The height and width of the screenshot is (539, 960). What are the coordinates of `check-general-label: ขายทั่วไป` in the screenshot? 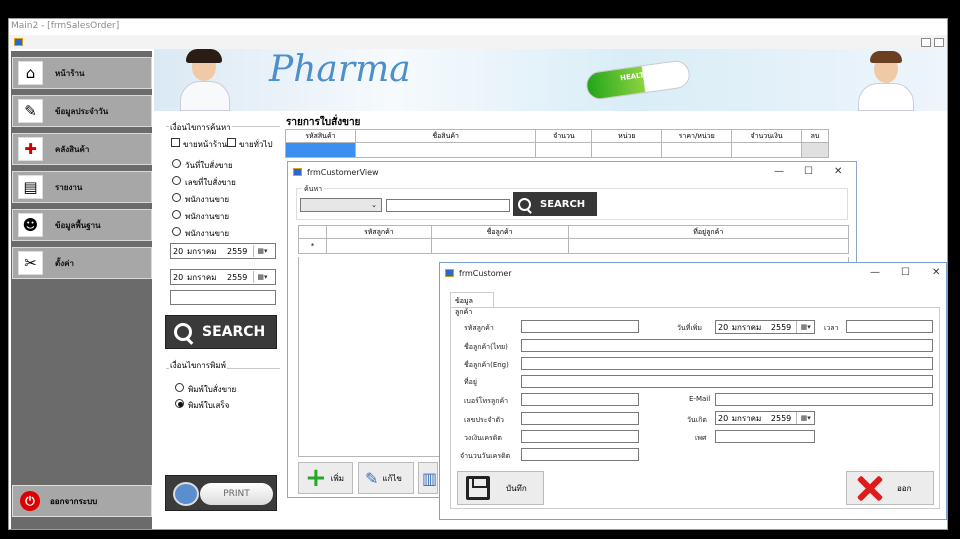 It's located at (256, 144).